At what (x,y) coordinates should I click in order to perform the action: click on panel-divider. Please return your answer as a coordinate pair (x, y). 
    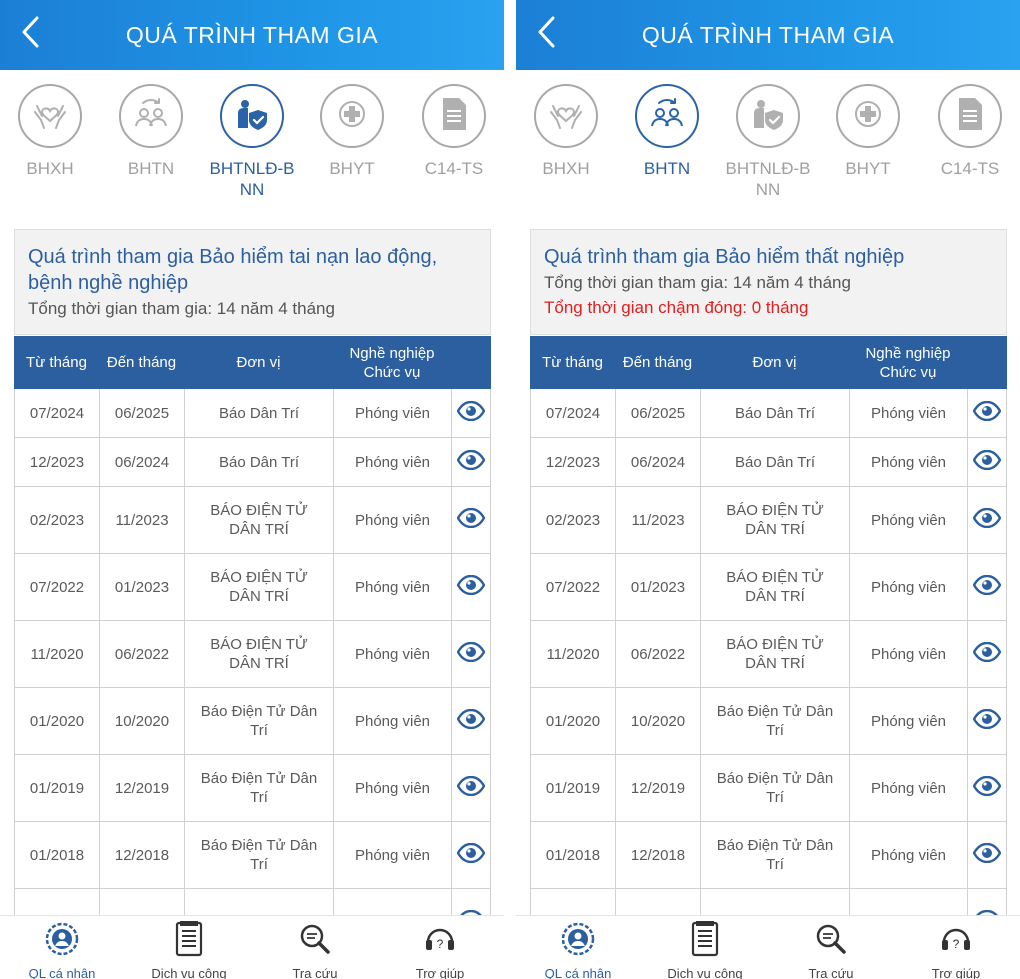
    Looking at the image, I should click on (510, 489).